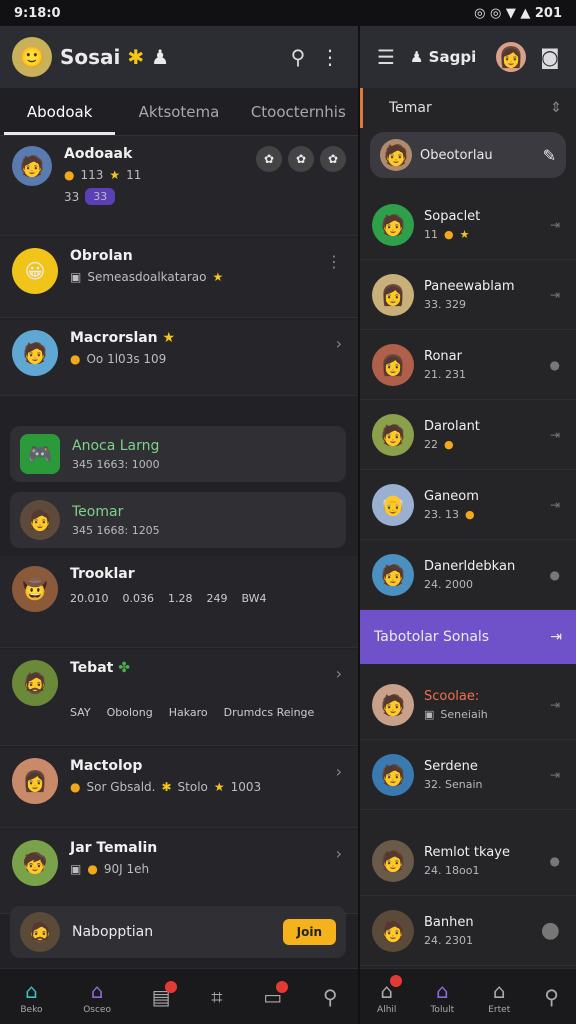 The height and width of the screenshot is (1024, 576). Describe the element at coordinates (550, 57) in the screenshot. I see `camera-icon: ◙` at that location.